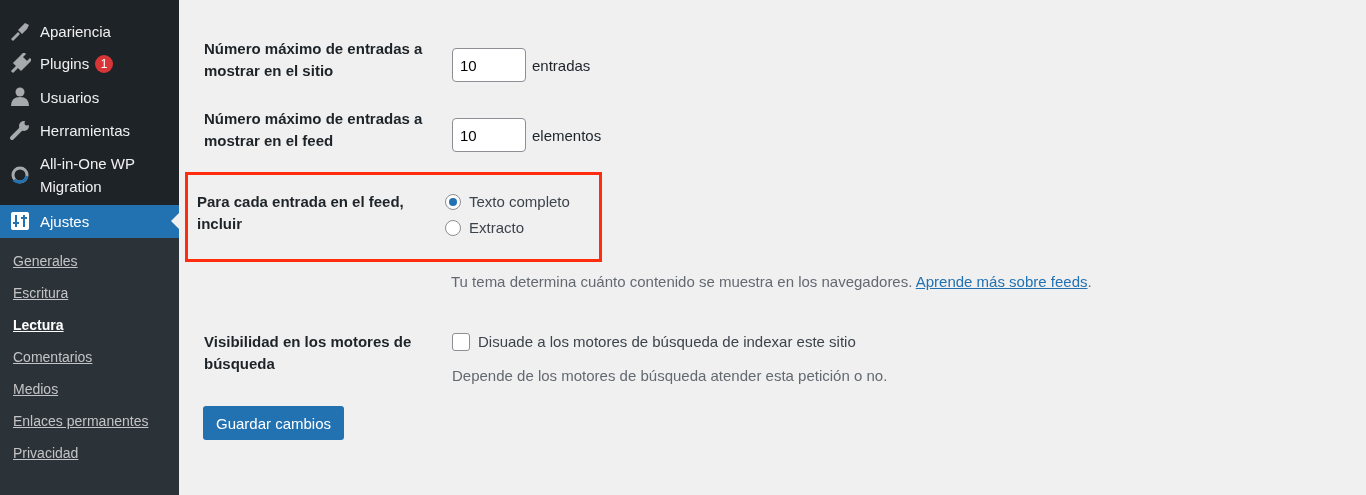  I want to click on submenu-item: Escritura, so click(89, 292).